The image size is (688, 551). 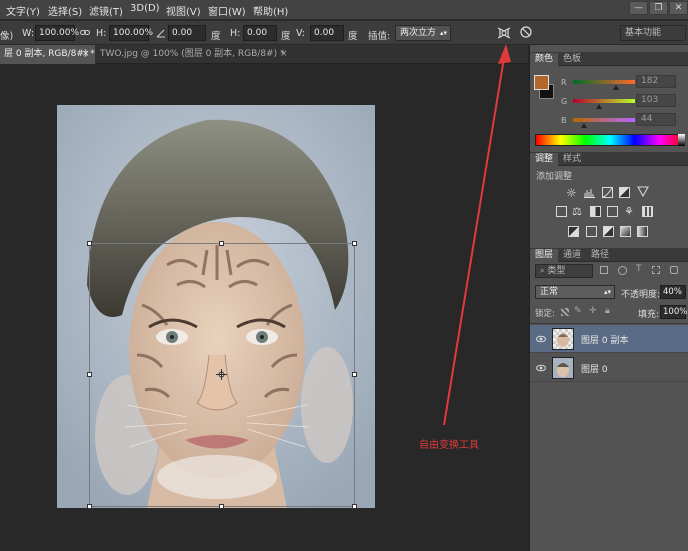 What do you see at coordinates (656, 81) in the screenshot?
I see `channel-r-value: 182` at bounding box center [656, 81].